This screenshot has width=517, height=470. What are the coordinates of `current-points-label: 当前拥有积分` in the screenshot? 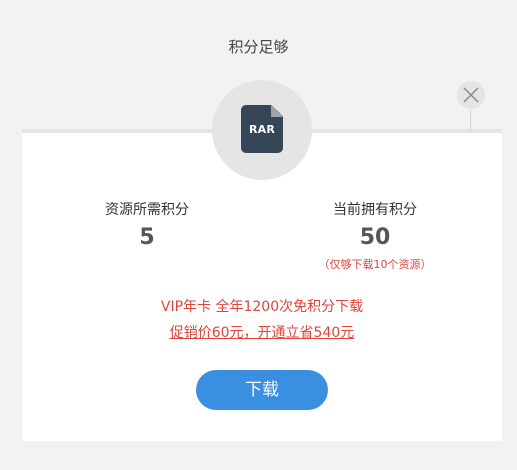 It's located at (375, 210).